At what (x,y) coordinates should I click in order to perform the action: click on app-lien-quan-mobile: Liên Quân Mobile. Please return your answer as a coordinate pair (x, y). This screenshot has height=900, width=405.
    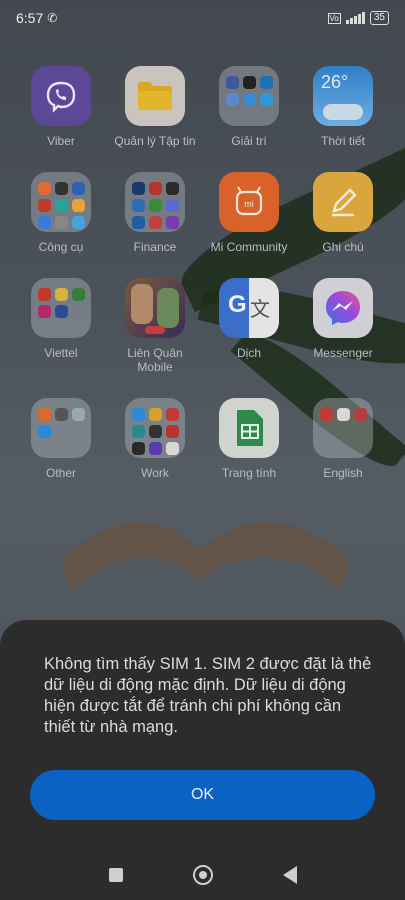
    Looking at the image, I should click on (155, 326).